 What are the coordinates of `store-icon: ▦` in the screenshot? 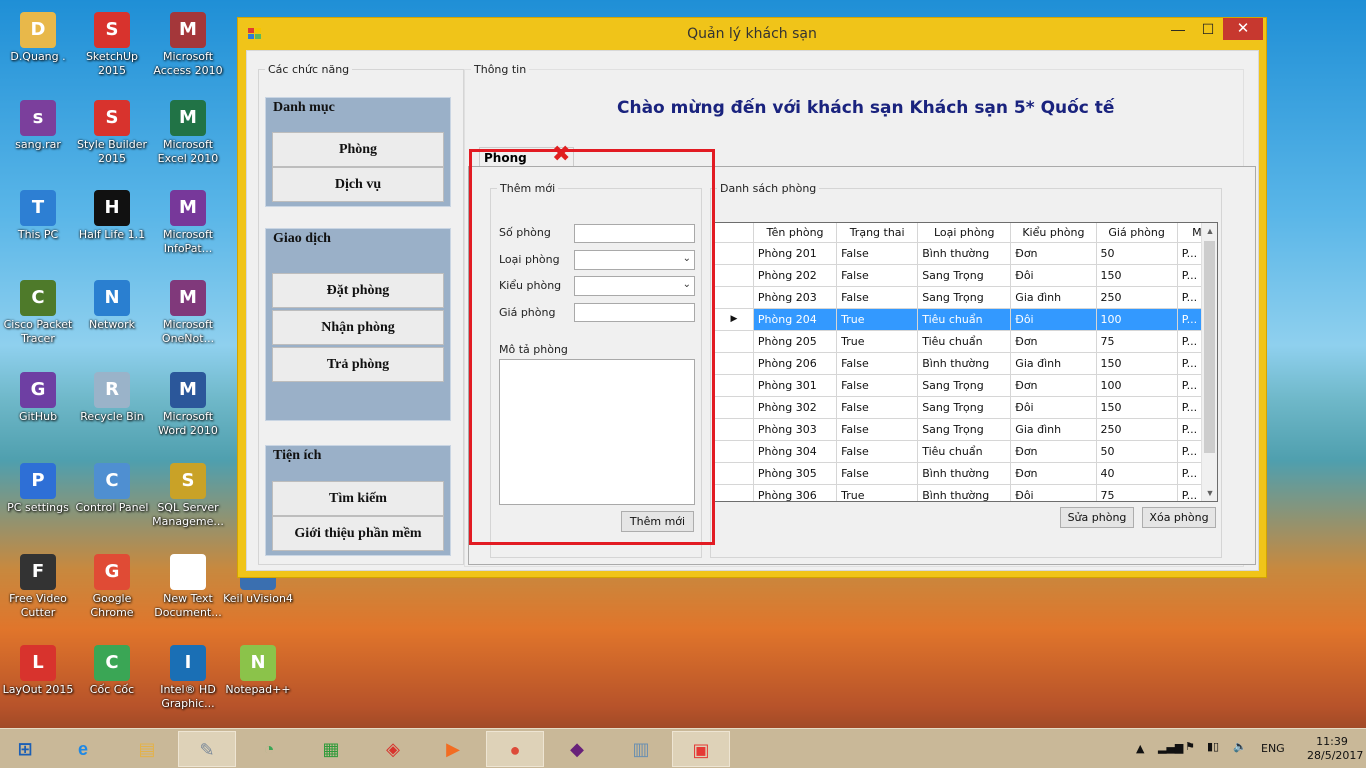 It's located at (331, 749).